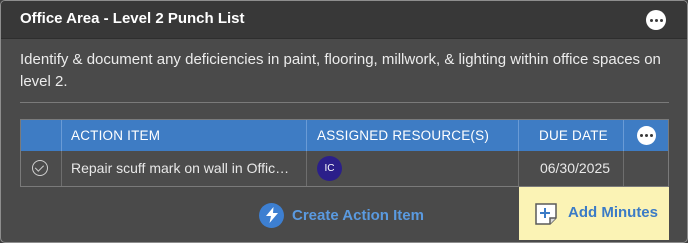 Image resolution: width=688 pixels, height=243 pixels. What do you see at coordinates (656, 20) in the screenshot?
I see `card-more-options-icon` at bounding box center [656, 20].